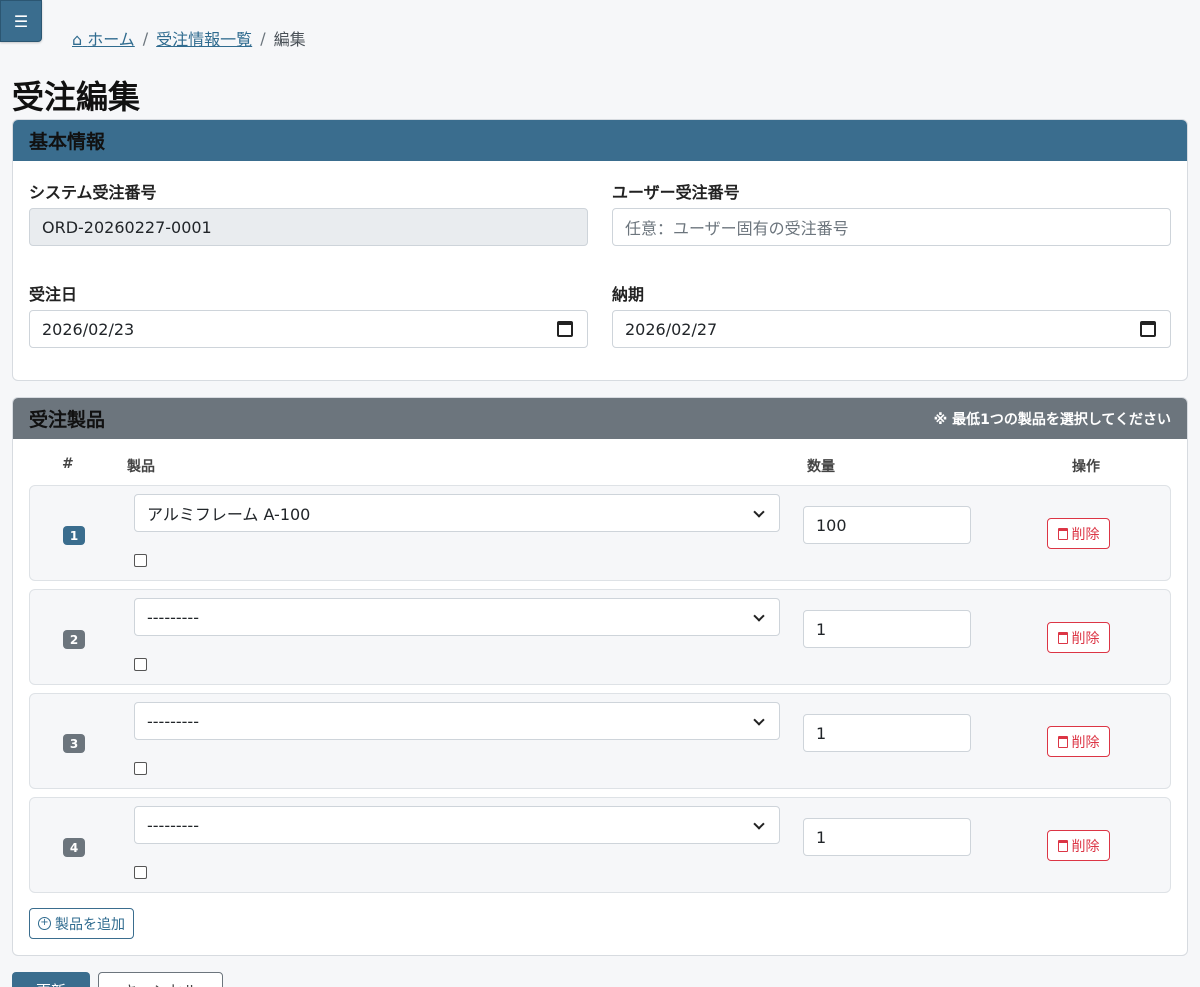 Image resolution: width=1200 pixels, height=987 pixels. Describe the element at coordinates (600, 140) in the screenshot. I see `basic-info-header: 基本情報` at that location.